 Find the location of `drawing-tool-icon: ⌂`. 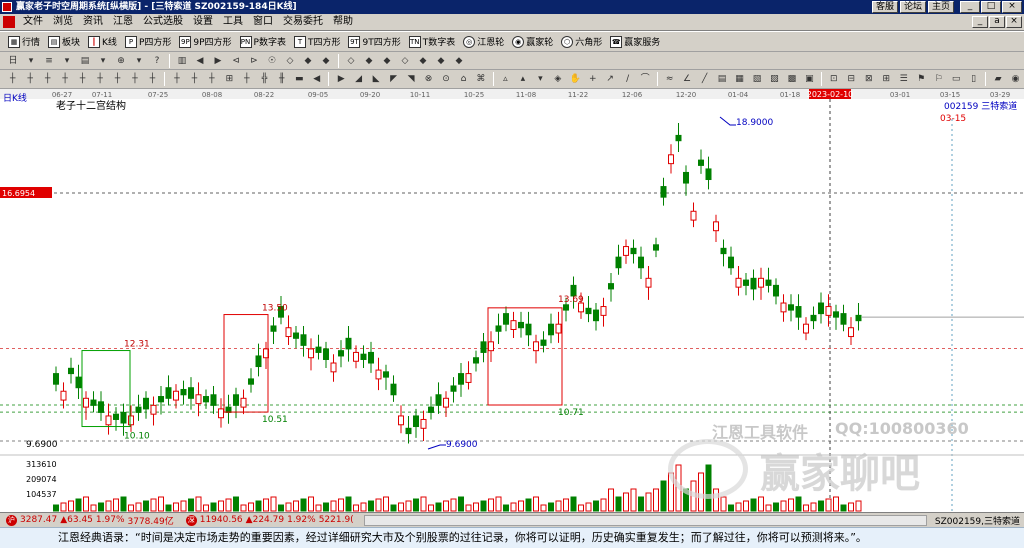

drawing-tool-icon: ⌂ is located at coordinates (463, 79).